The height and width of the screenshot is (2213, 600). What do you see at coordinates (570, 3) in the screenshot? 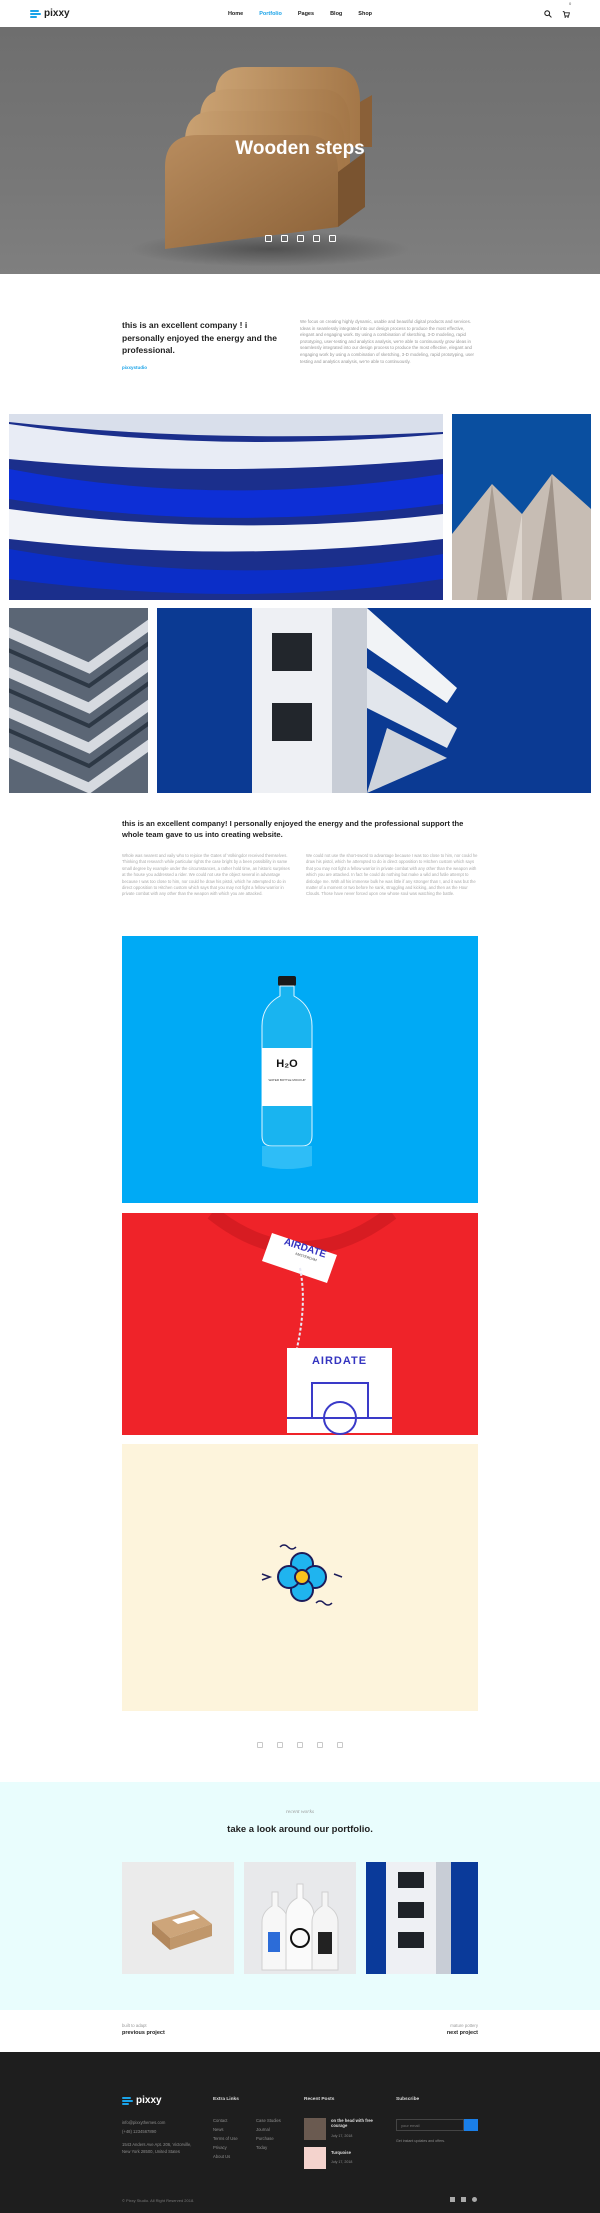
I see `cart-count-badge: 0` at bounding box center [570, 3].